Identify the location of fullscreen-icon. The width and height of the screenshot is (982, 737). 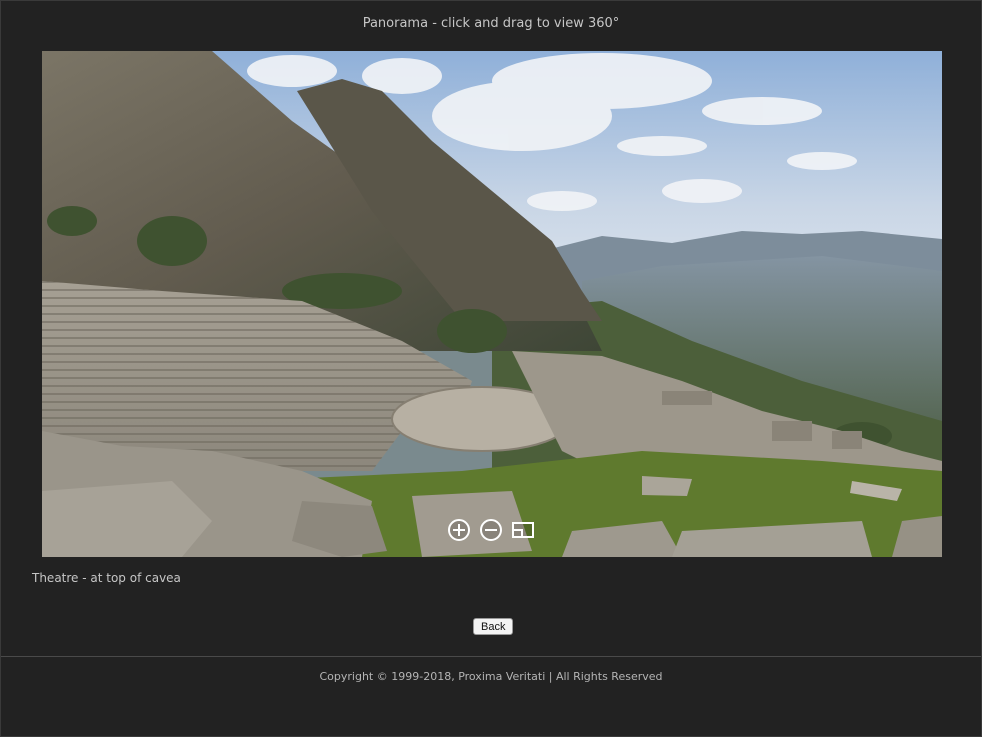
(523, 530).